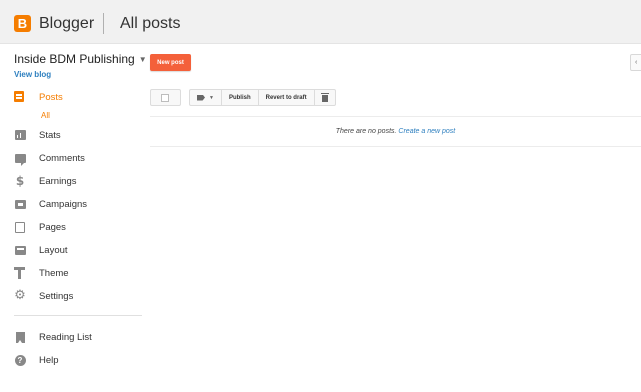  What do you see at coordinates (20, 250) in the screenshot?
I see `layout-icon` at bounding box center [20, 250].